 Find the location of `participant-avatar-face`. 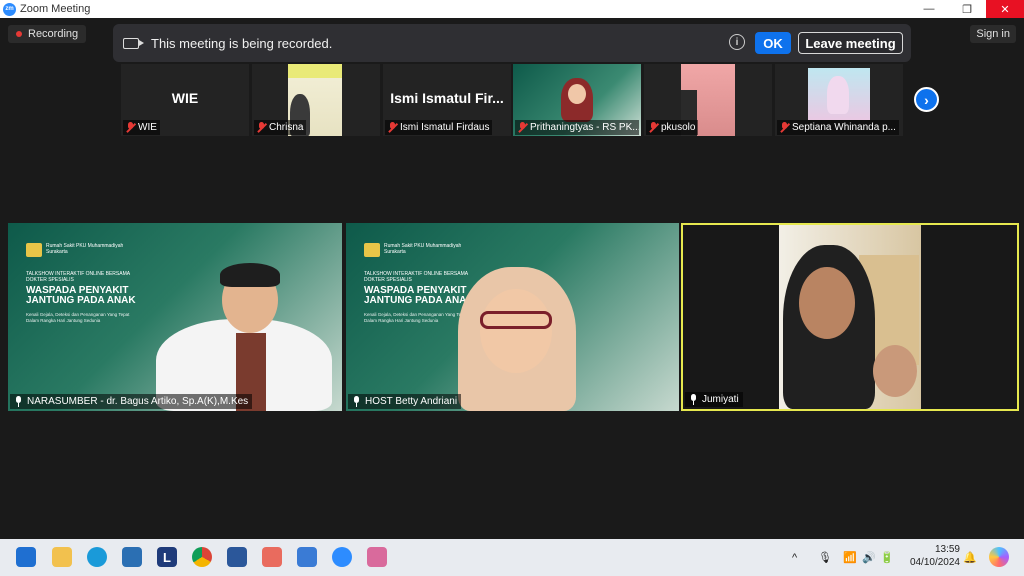

participant-avatar-face is located at coordinates (577, 94).